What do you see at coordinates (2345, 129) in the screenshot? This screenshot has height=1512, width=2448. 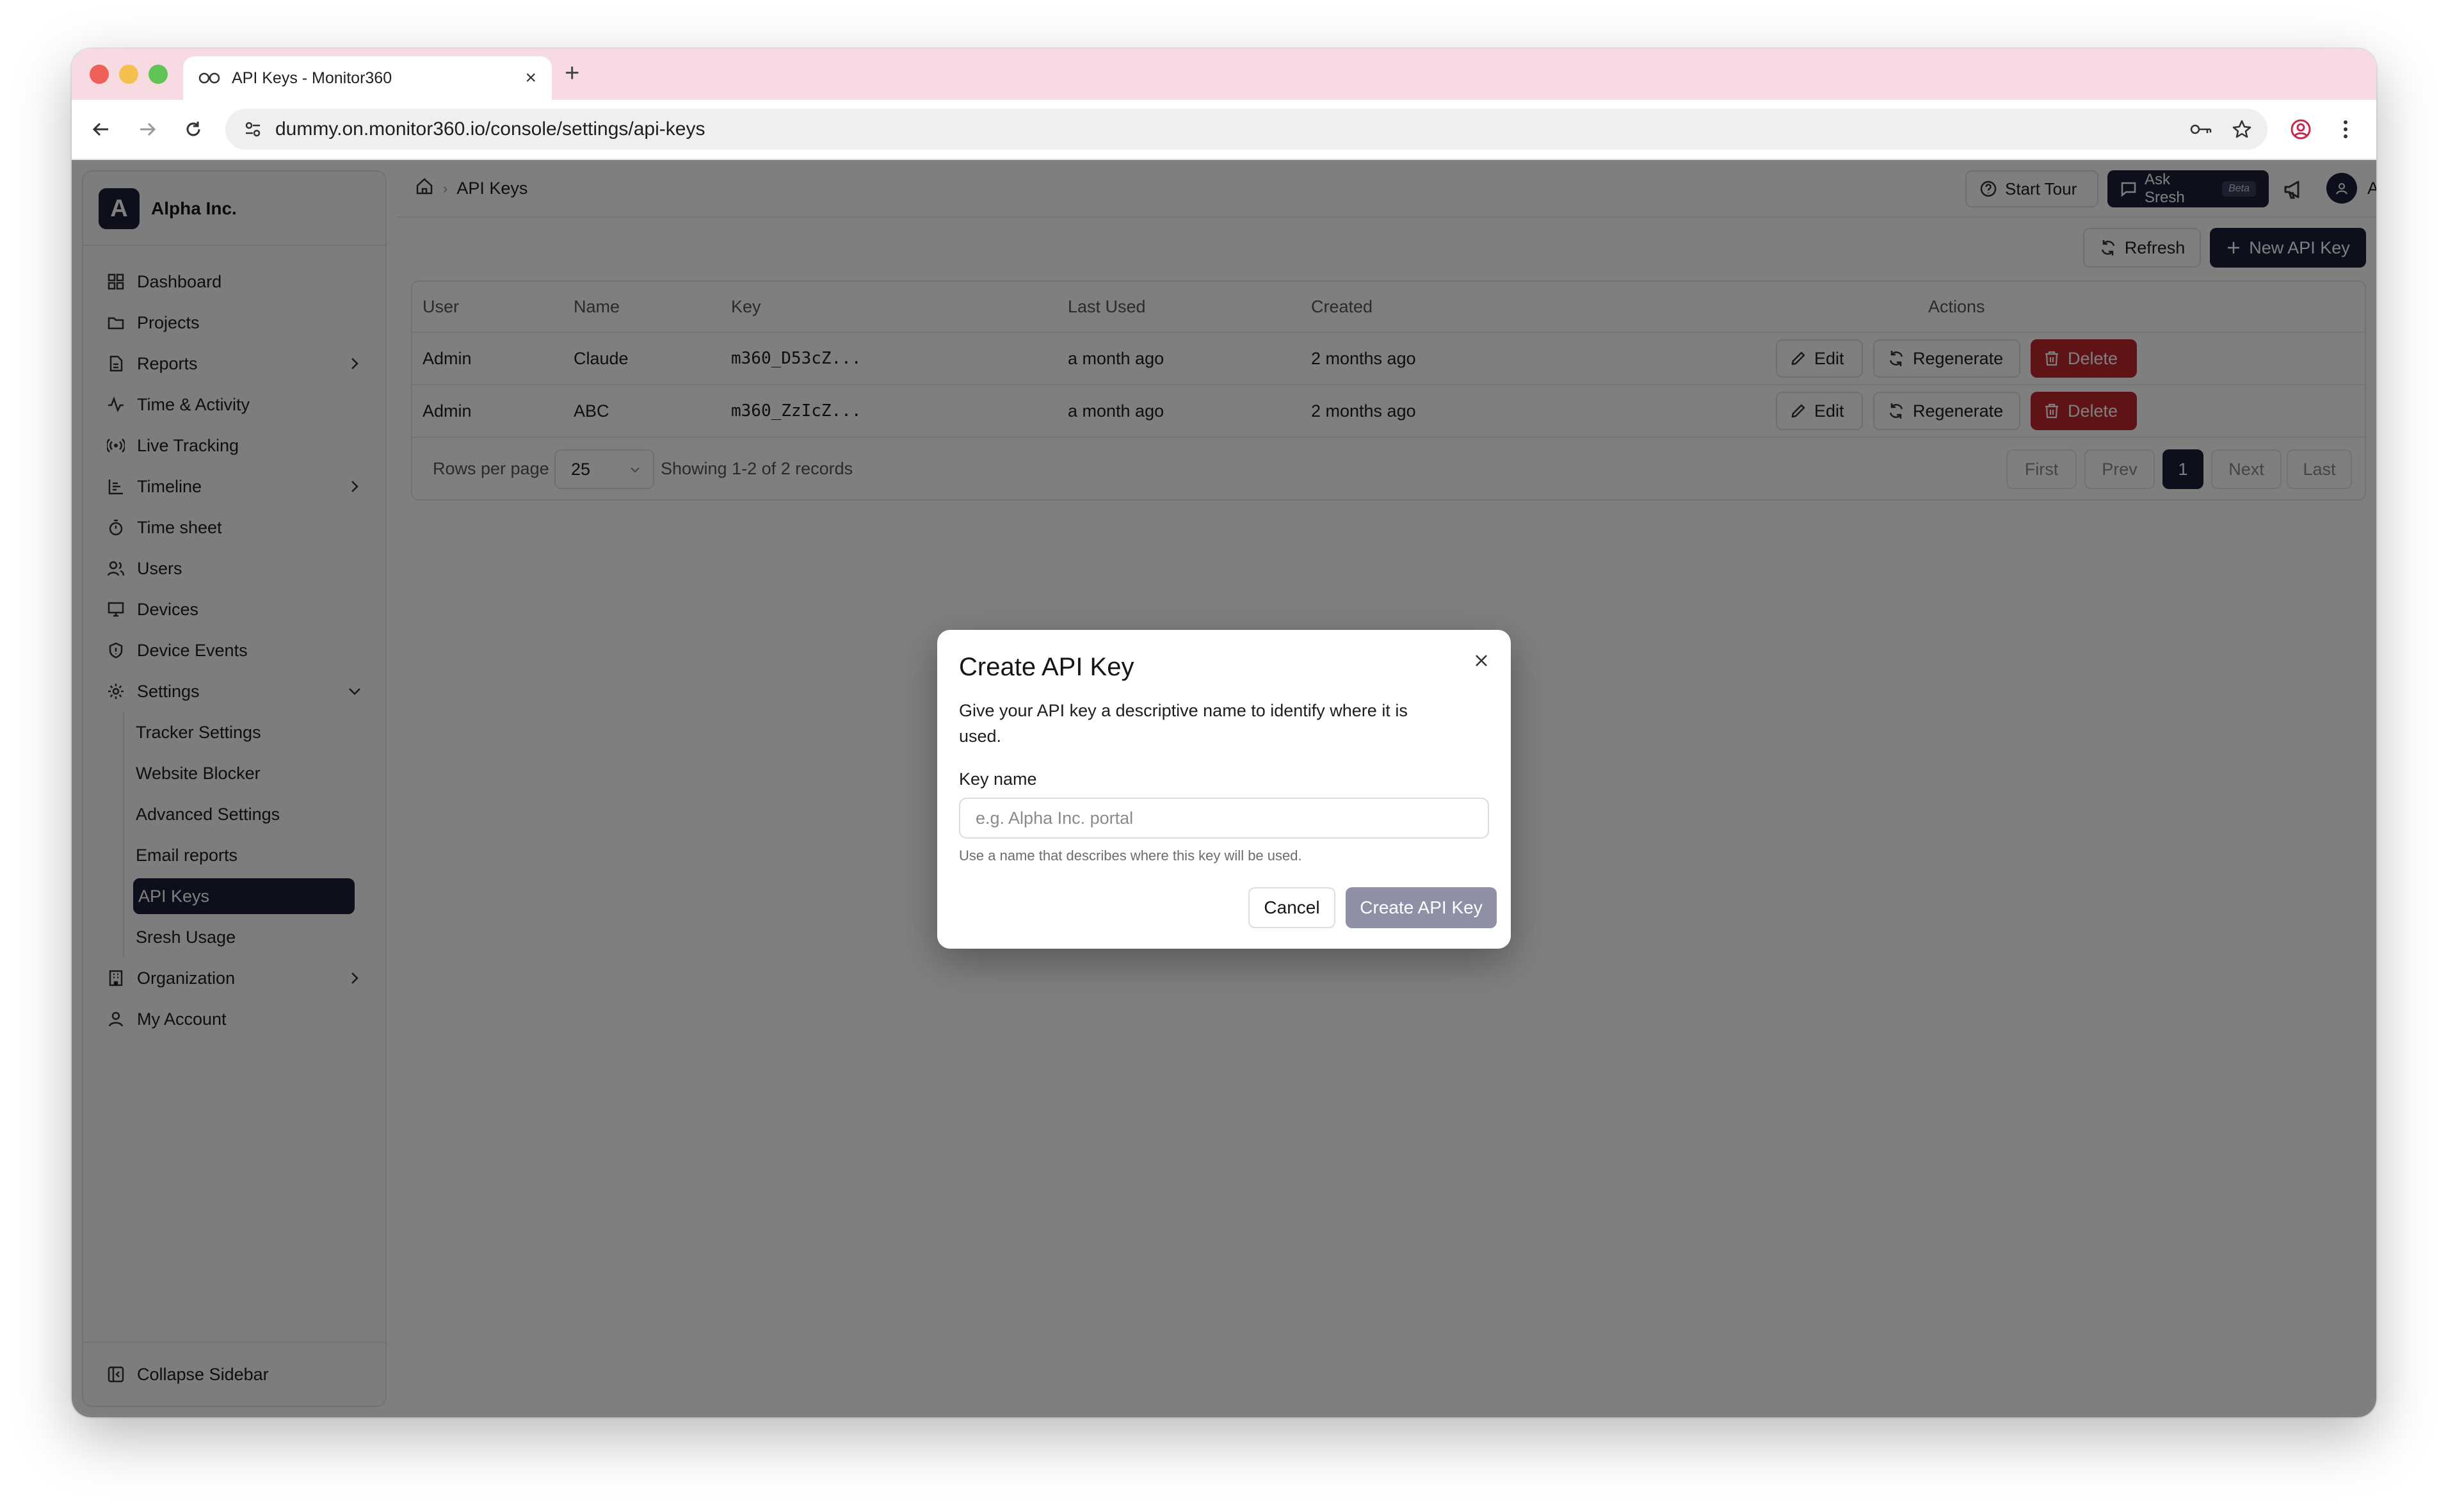 I see `browser-menu-icon` at bounding box center [2345, 129].